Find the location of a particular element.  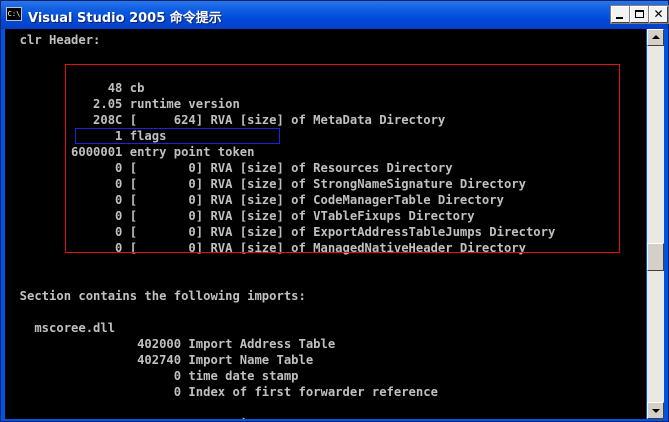

console-line: 402000 Import Address Table is located at coordinates (170, 344).